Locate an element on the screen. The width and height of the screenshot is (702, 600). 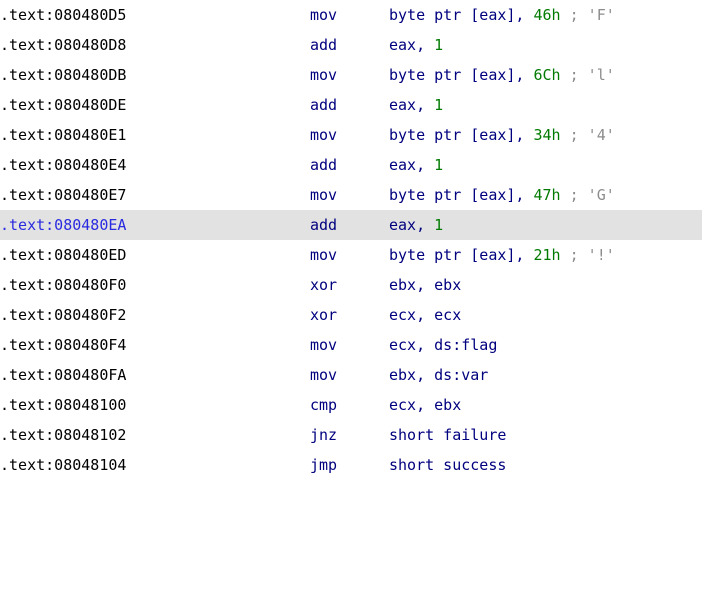
instruction-operands: byte ptr [eax], 6Ch ; 'l' is located at coordinates (502, 75).